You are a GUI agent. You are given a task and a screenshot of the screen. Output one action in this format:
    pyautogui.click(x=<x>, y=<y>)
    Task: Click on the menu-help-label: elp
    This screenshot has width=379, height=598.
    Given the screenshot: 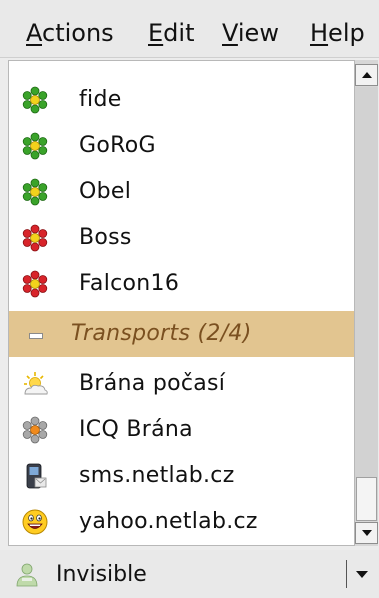 What is the action you would take?
    pyautogui.click(x=346, y=33)
    